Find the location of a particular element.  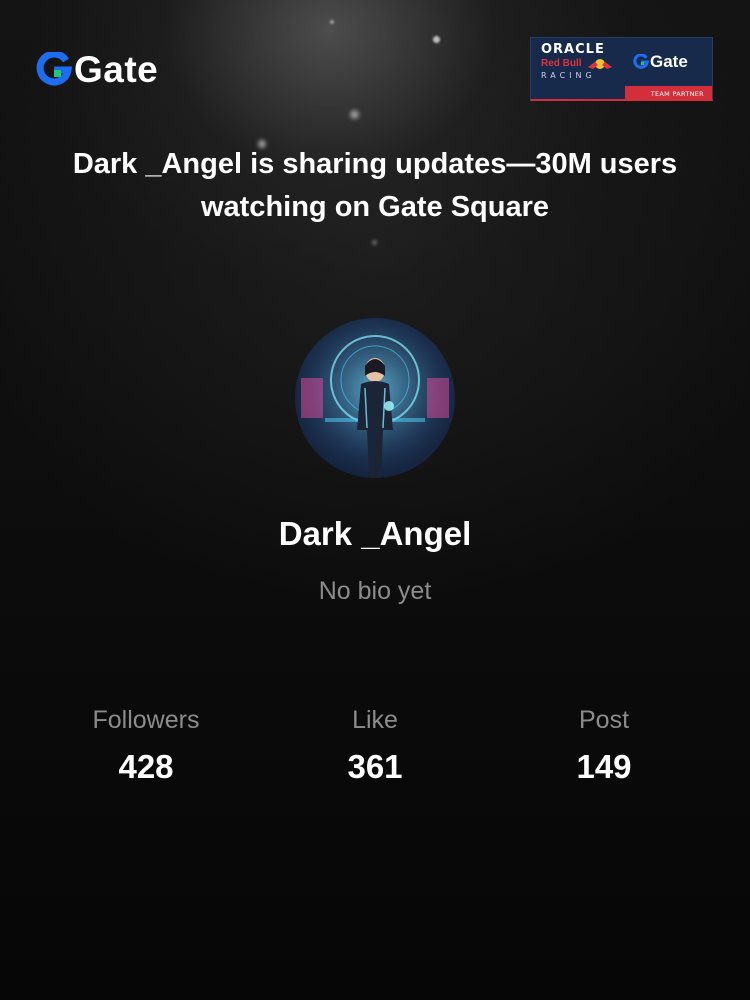

stat-value: 361 is located at coordinates (375, 766).